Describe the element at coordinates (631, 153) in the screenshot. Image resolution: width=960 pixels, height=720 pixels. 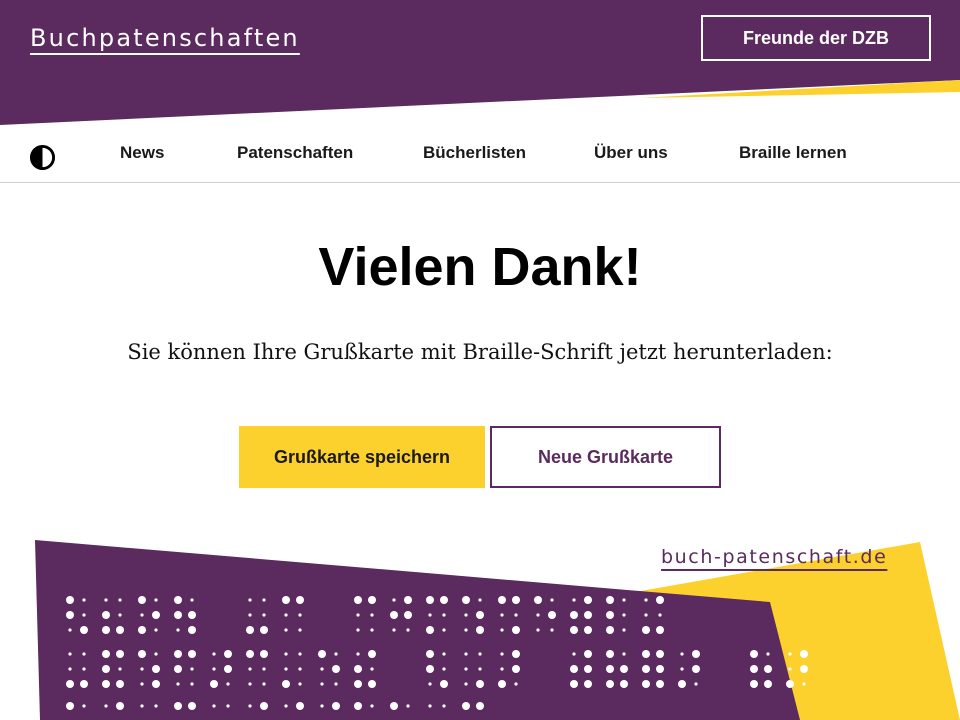
I see `nav-item-ueber-uns: Über uns` at that location.